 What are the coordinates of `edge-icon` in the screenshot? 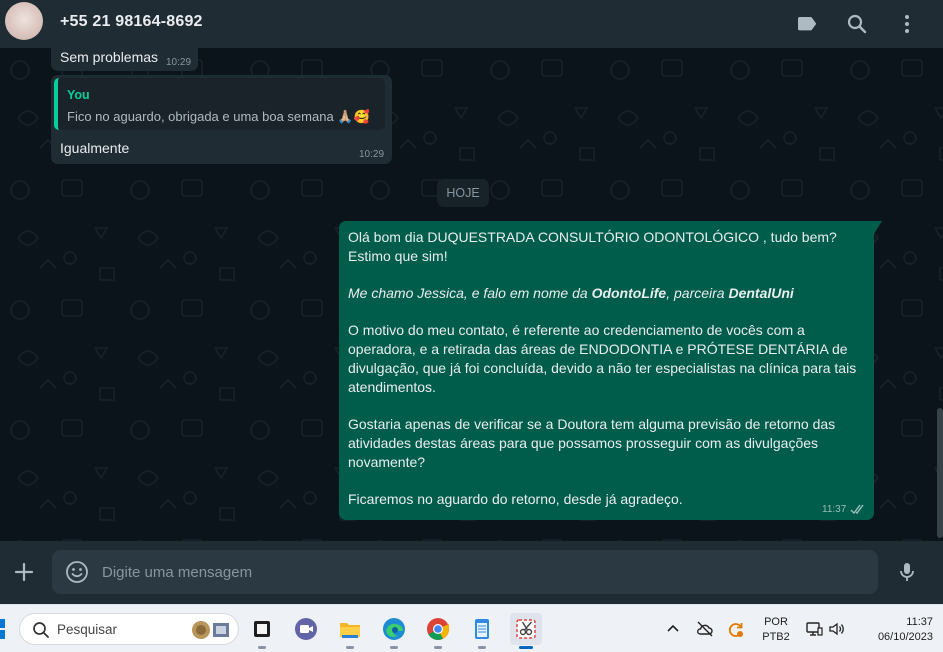 It's located at (394, 631).